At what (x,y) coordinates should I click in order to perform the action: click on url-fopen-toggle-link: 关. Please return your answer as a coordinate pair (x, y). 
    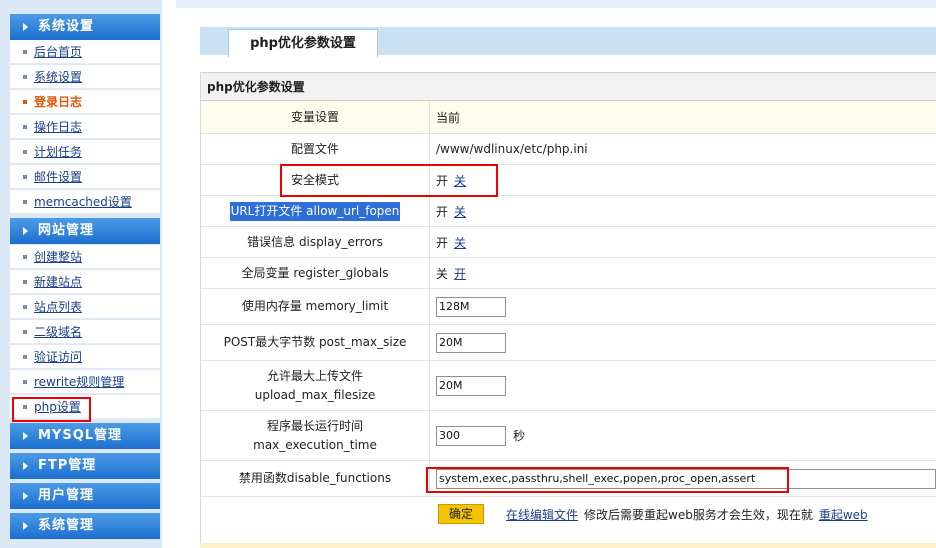
    Looking at the image, I should click on (460, 211).